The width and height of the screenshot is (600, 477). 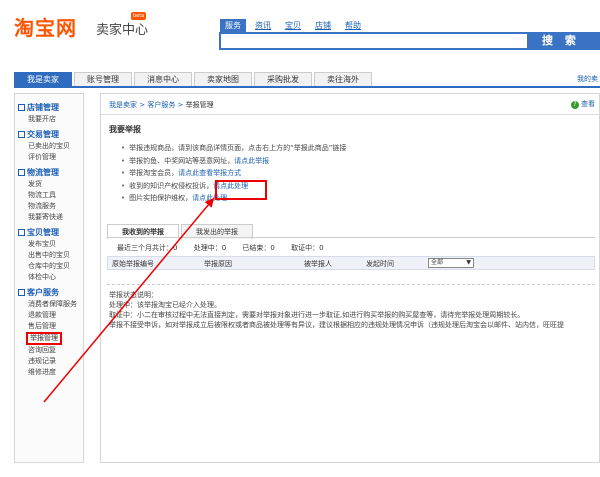 What do you see at coordinates (50, 146) in the screenshot?
I see `sidebar-item-sold: 已卖出的宝贝` at bounding box center [50, 146].